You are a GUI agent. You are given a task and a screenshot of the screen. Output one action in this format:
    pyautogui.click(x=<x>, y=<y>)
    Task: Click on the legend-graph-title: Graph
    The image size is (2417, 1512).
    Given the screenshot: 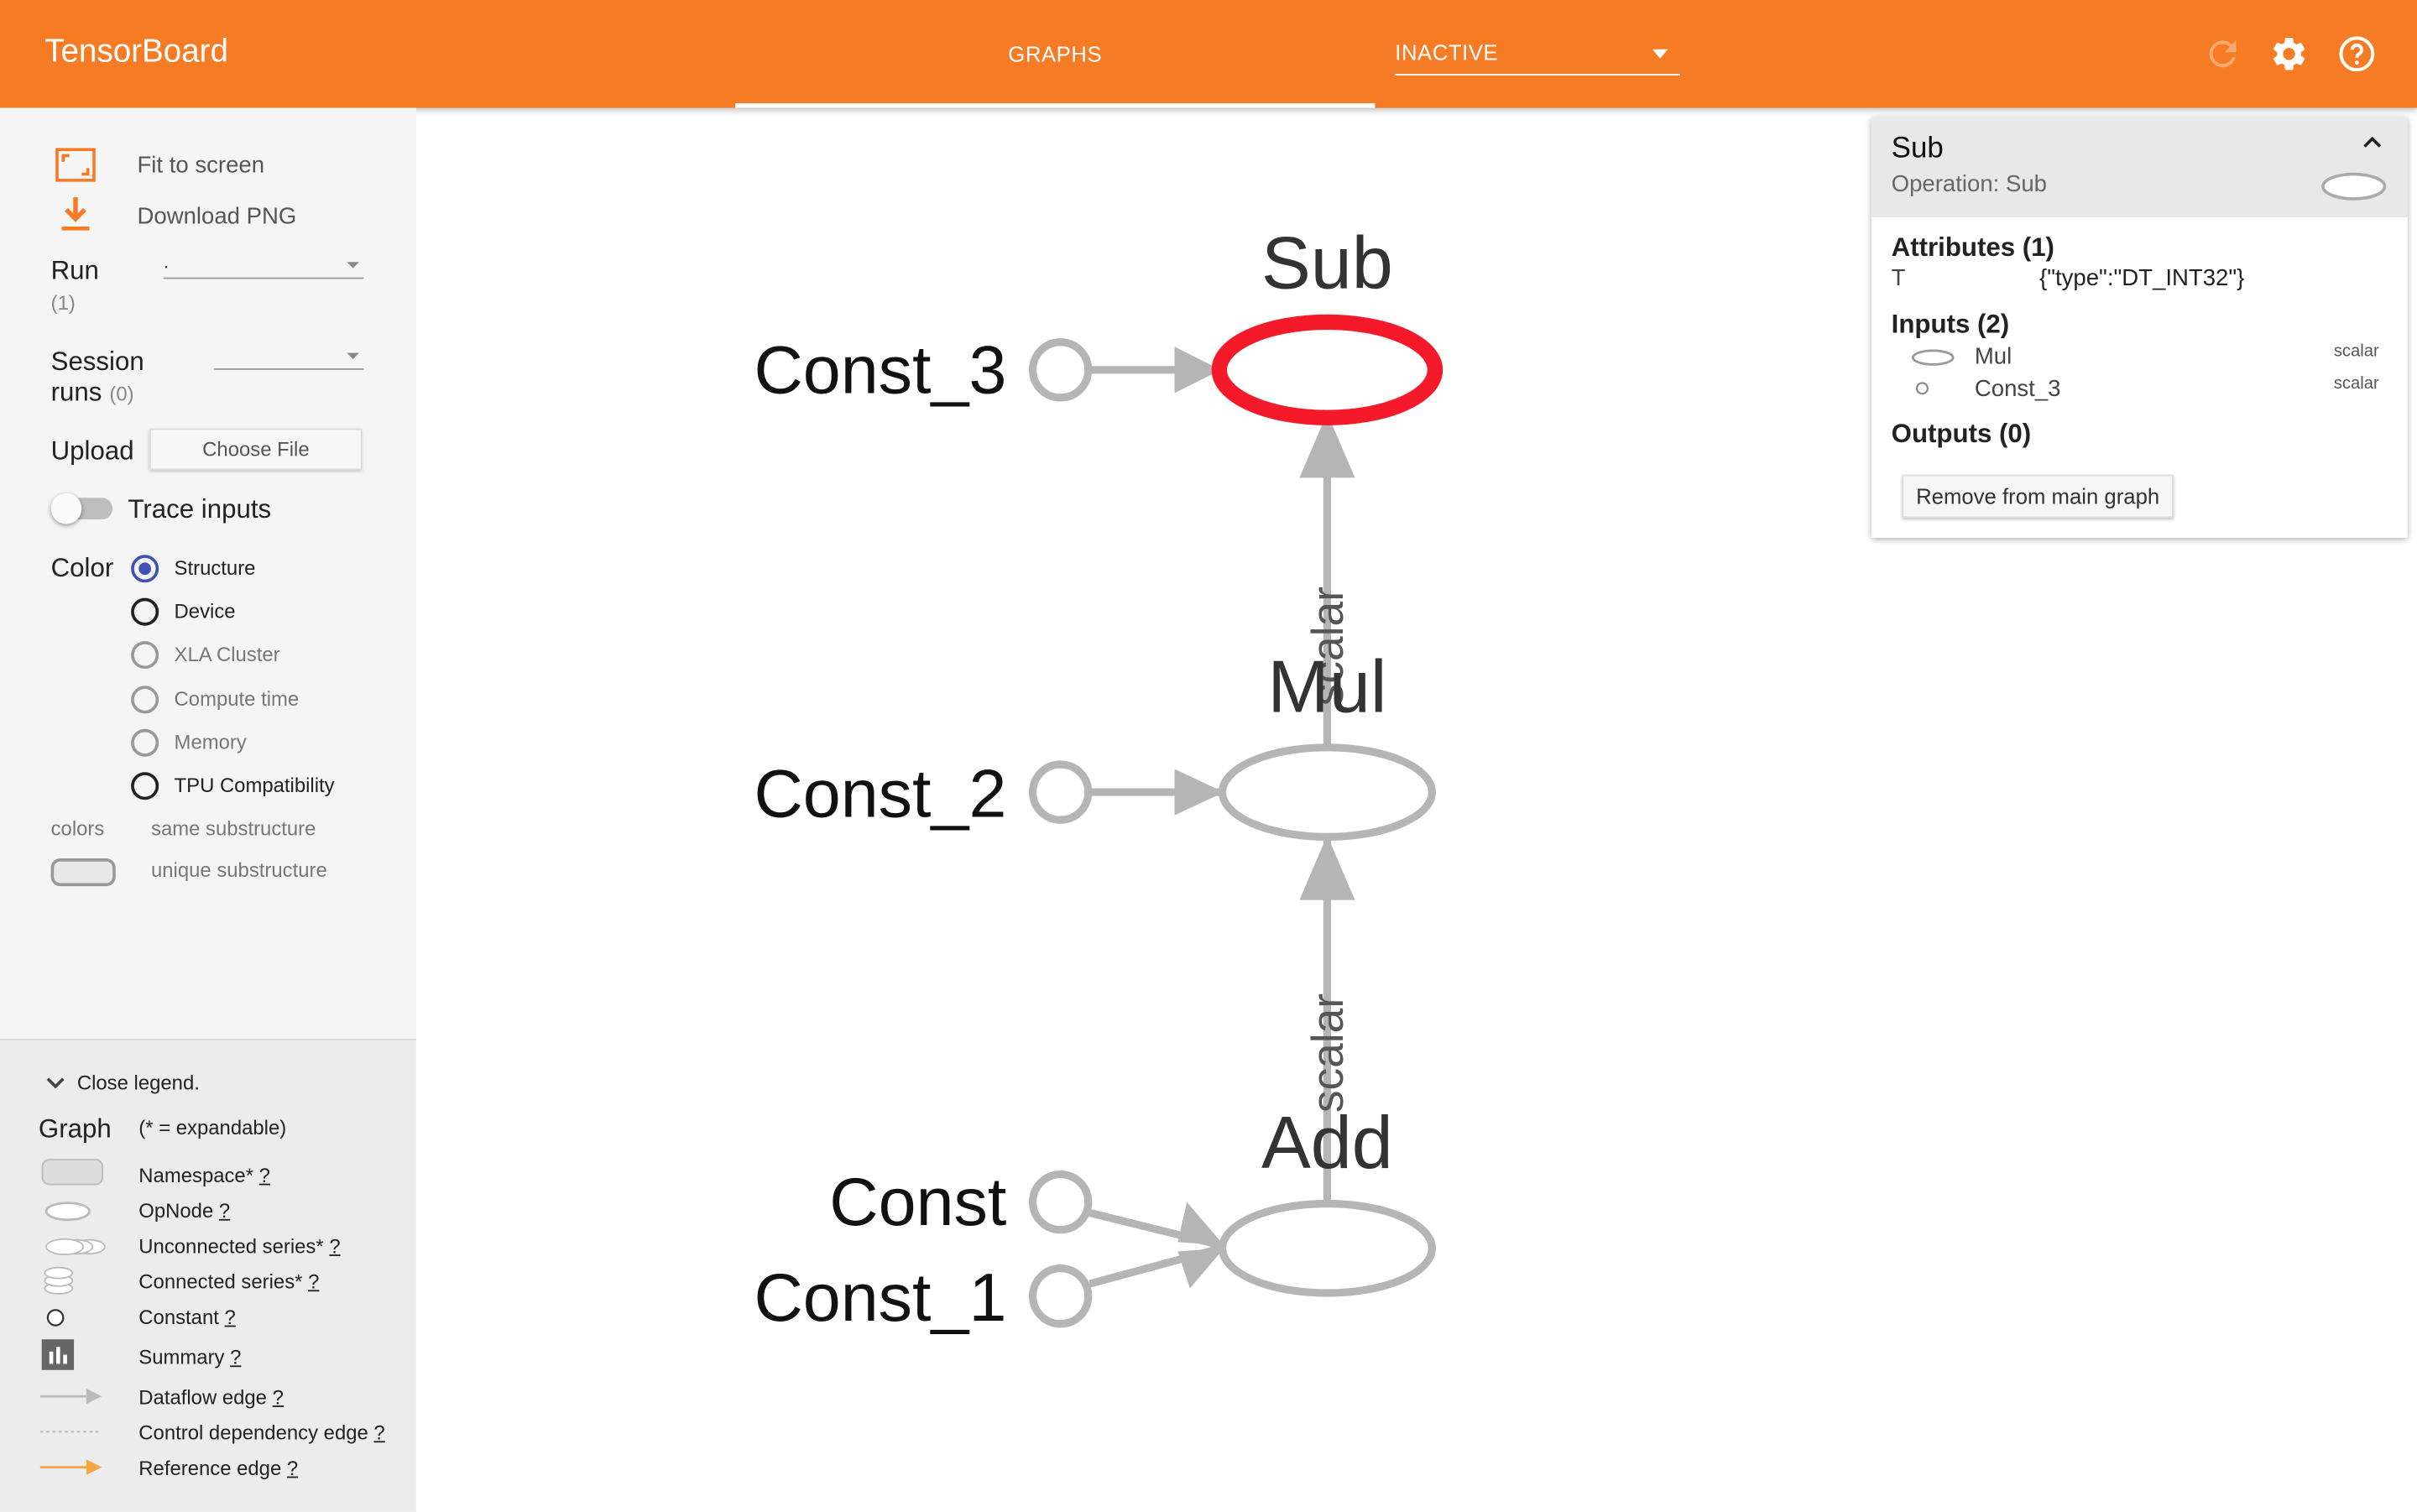 What is the action you would take?
    pyautogui.click(x=75, y=1129)
    